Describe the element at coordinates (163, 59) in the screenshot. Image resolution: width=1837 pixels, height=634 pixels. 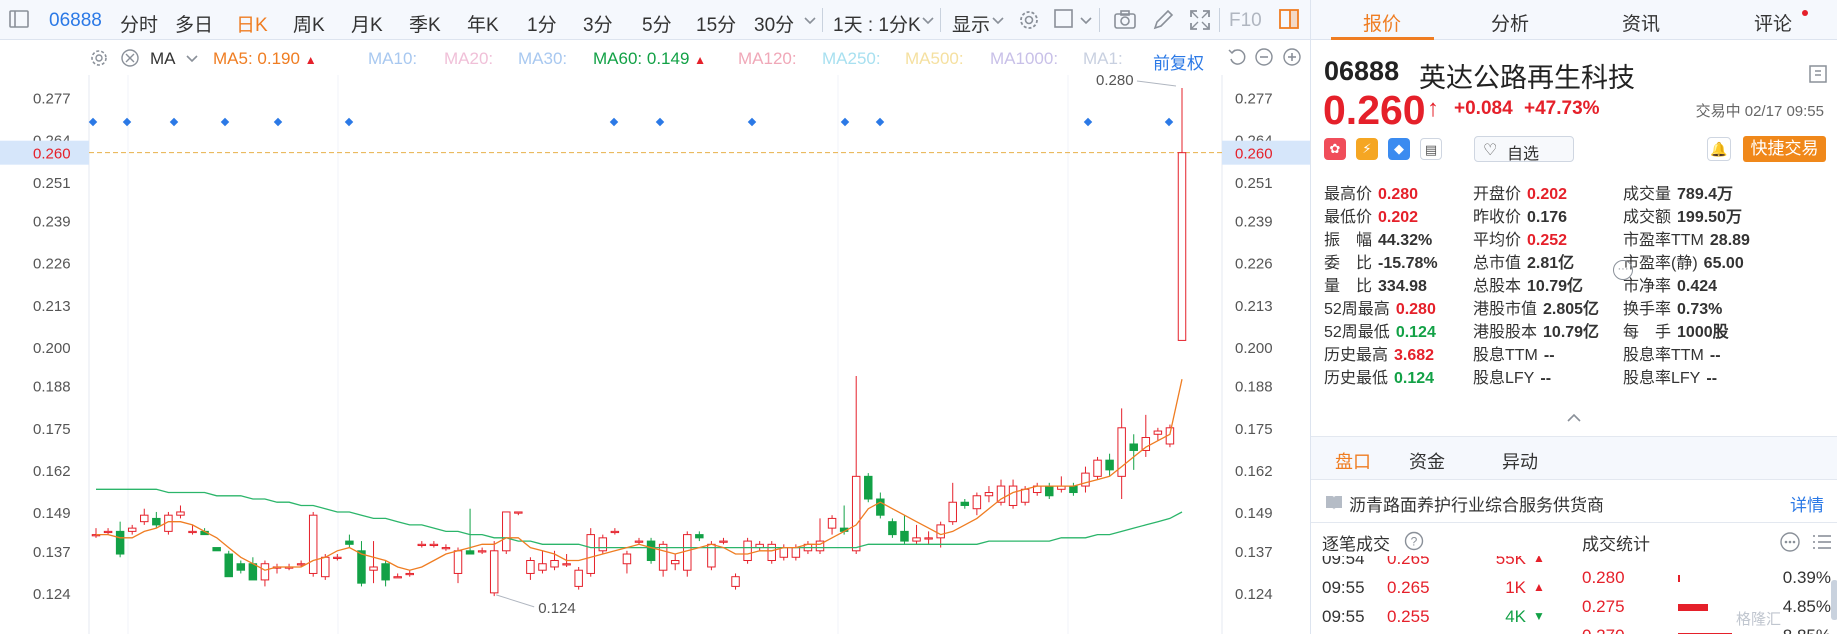
I see `ma-select-label: MA` at that location.